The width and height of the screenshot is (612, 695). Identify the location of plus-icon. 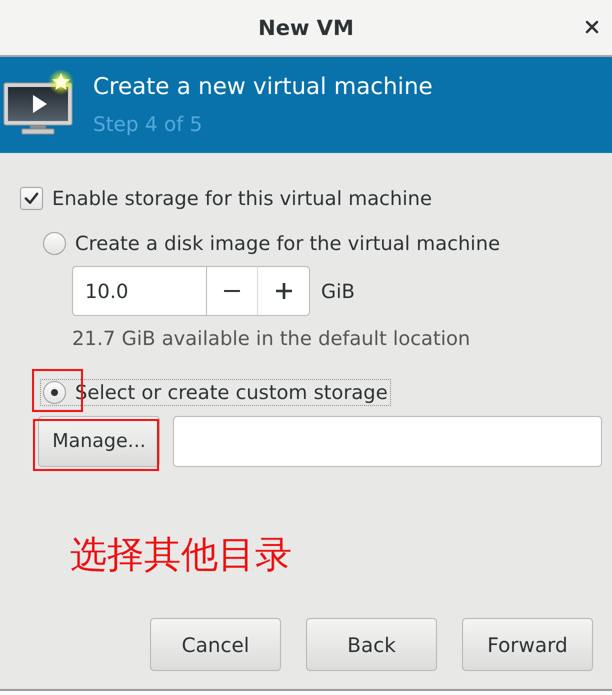
(284, 291).